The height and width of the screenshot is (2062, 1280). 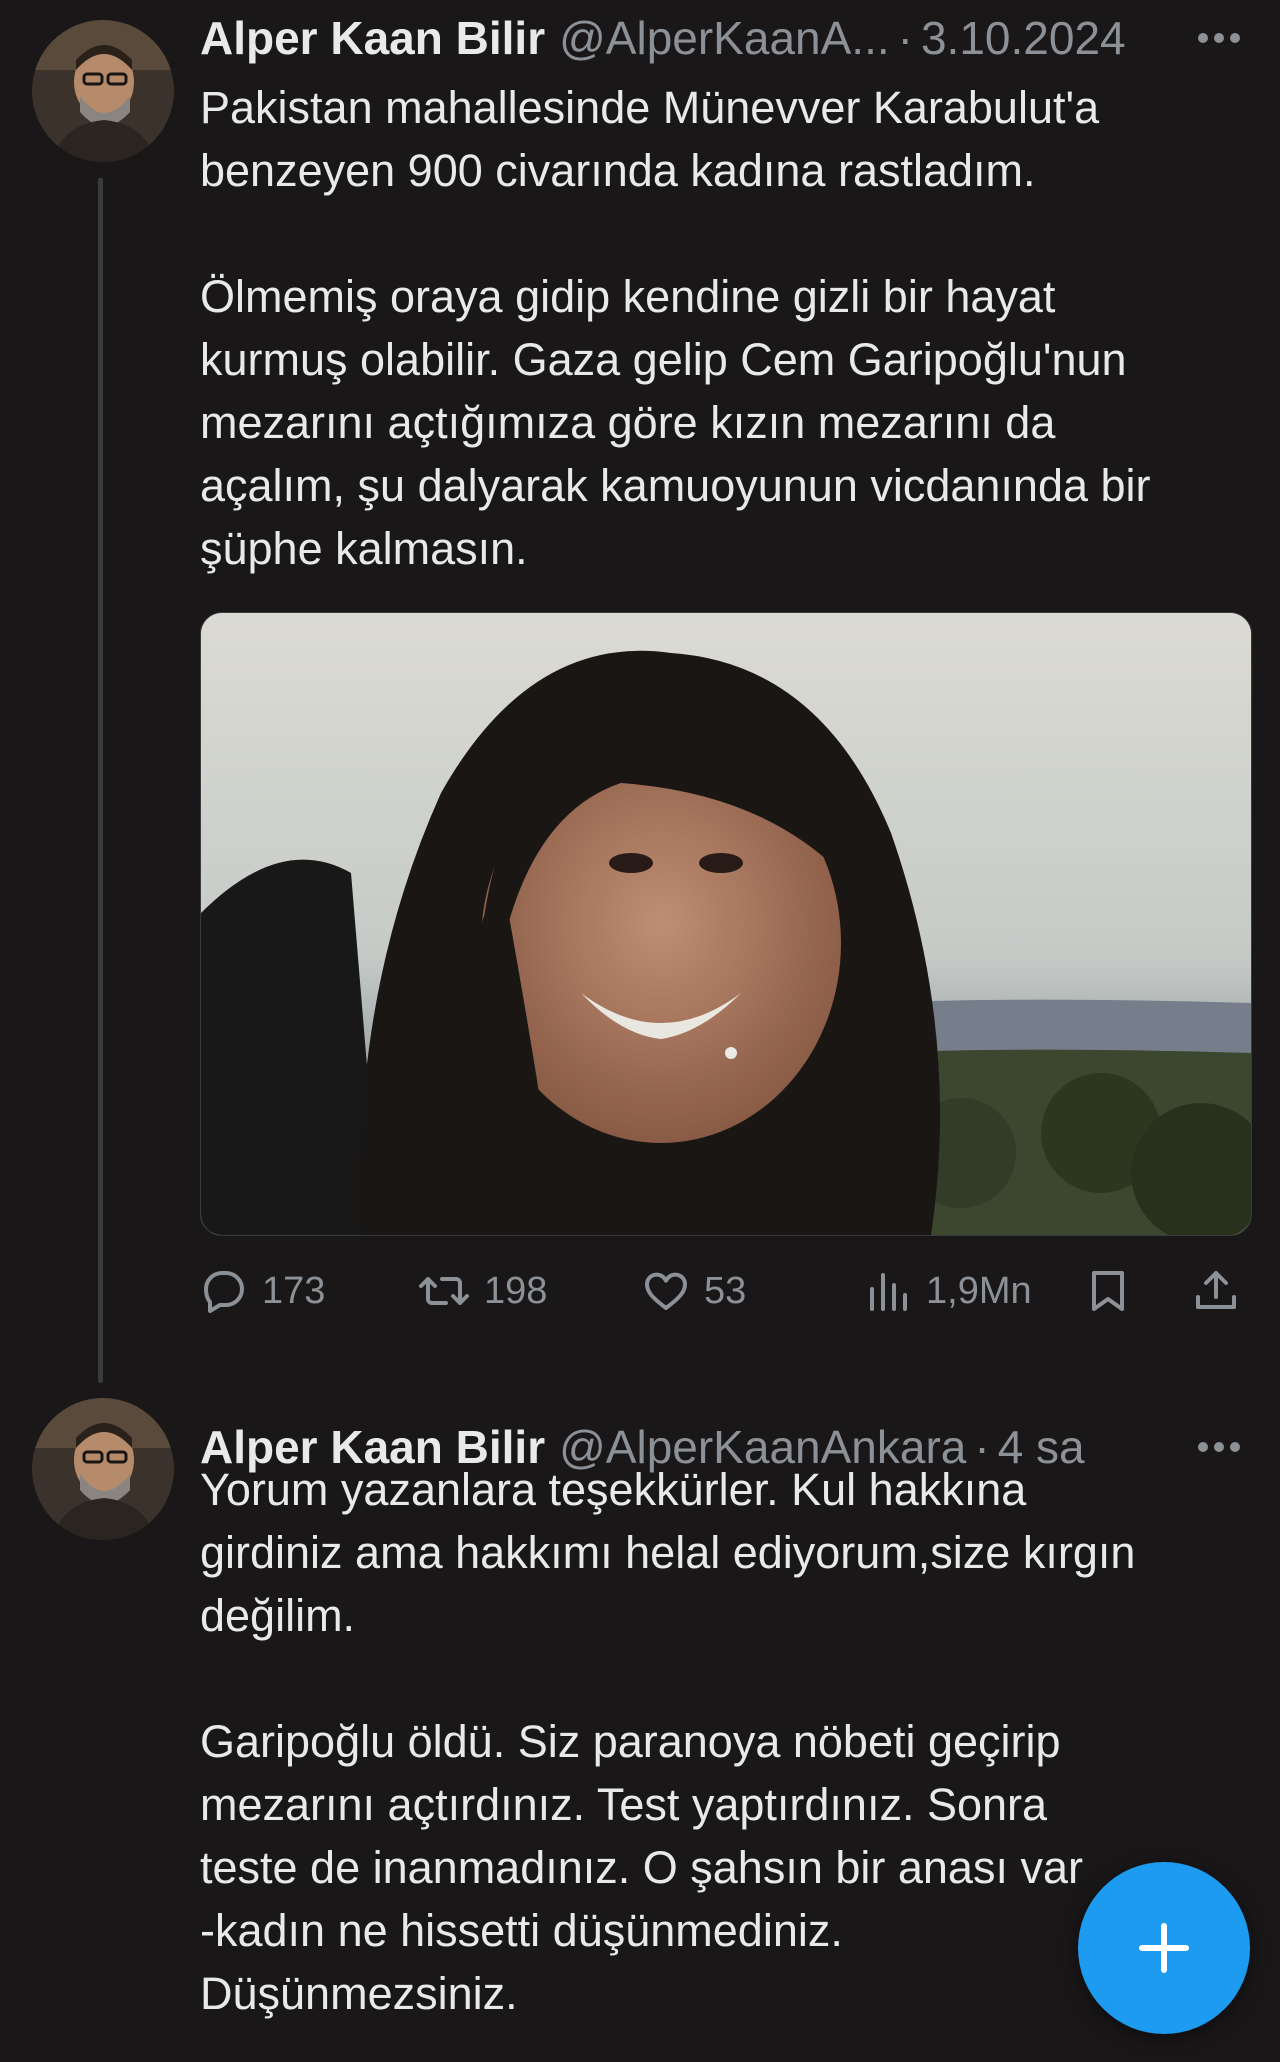 I want to click on share-button, so click(x=1216, y=1291).